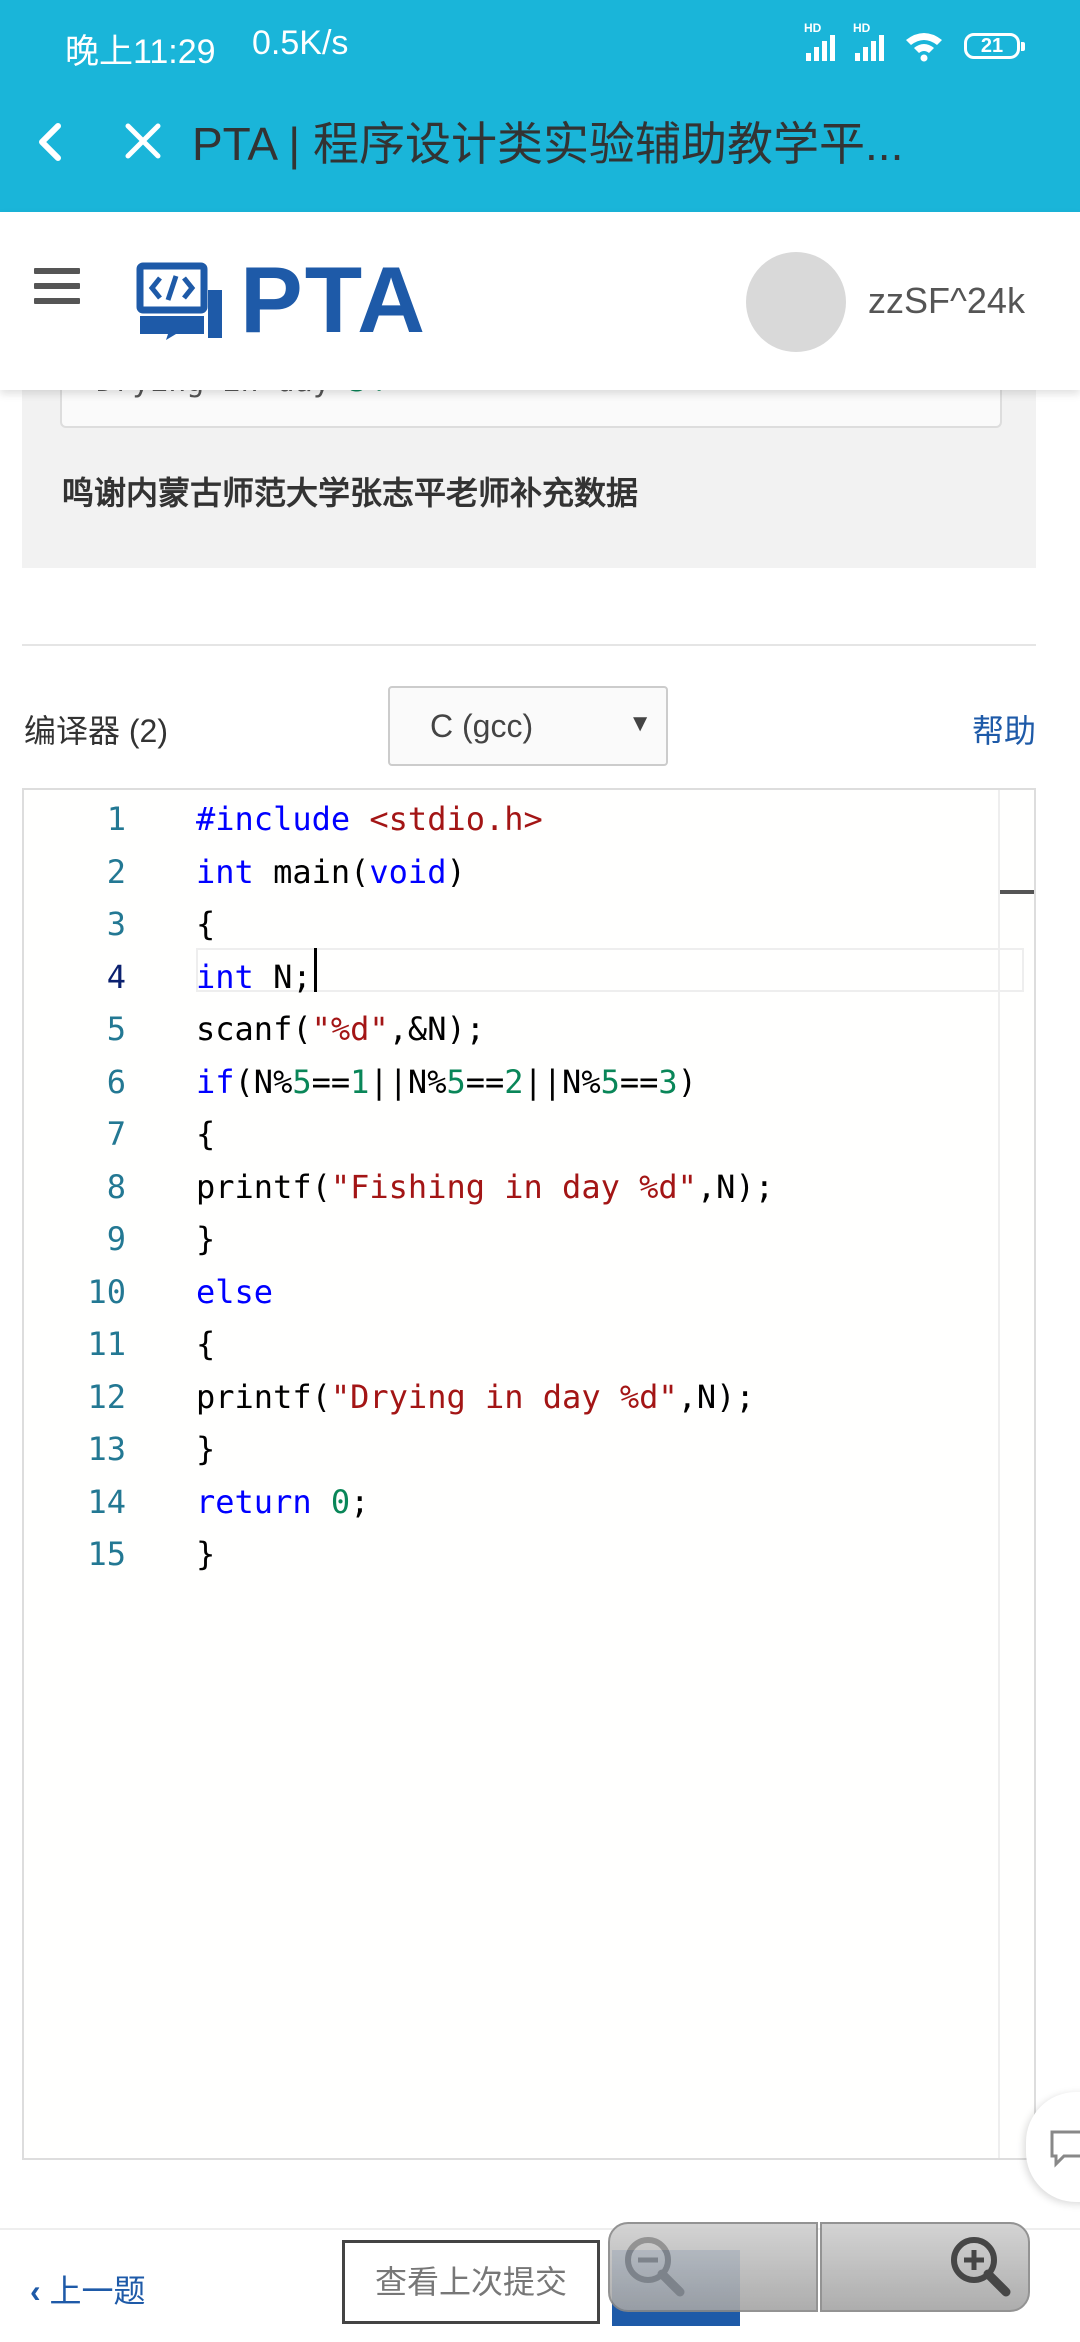 The width and height of the screenshot is (1080, 2342). What do you see at coordinates (84, 1474) in the screenshot?
I see `line-number-gutter: 1 2 3 4 5 6 7 8 9 10 11 12 13 14 15` at bounding box center [84, 1474].